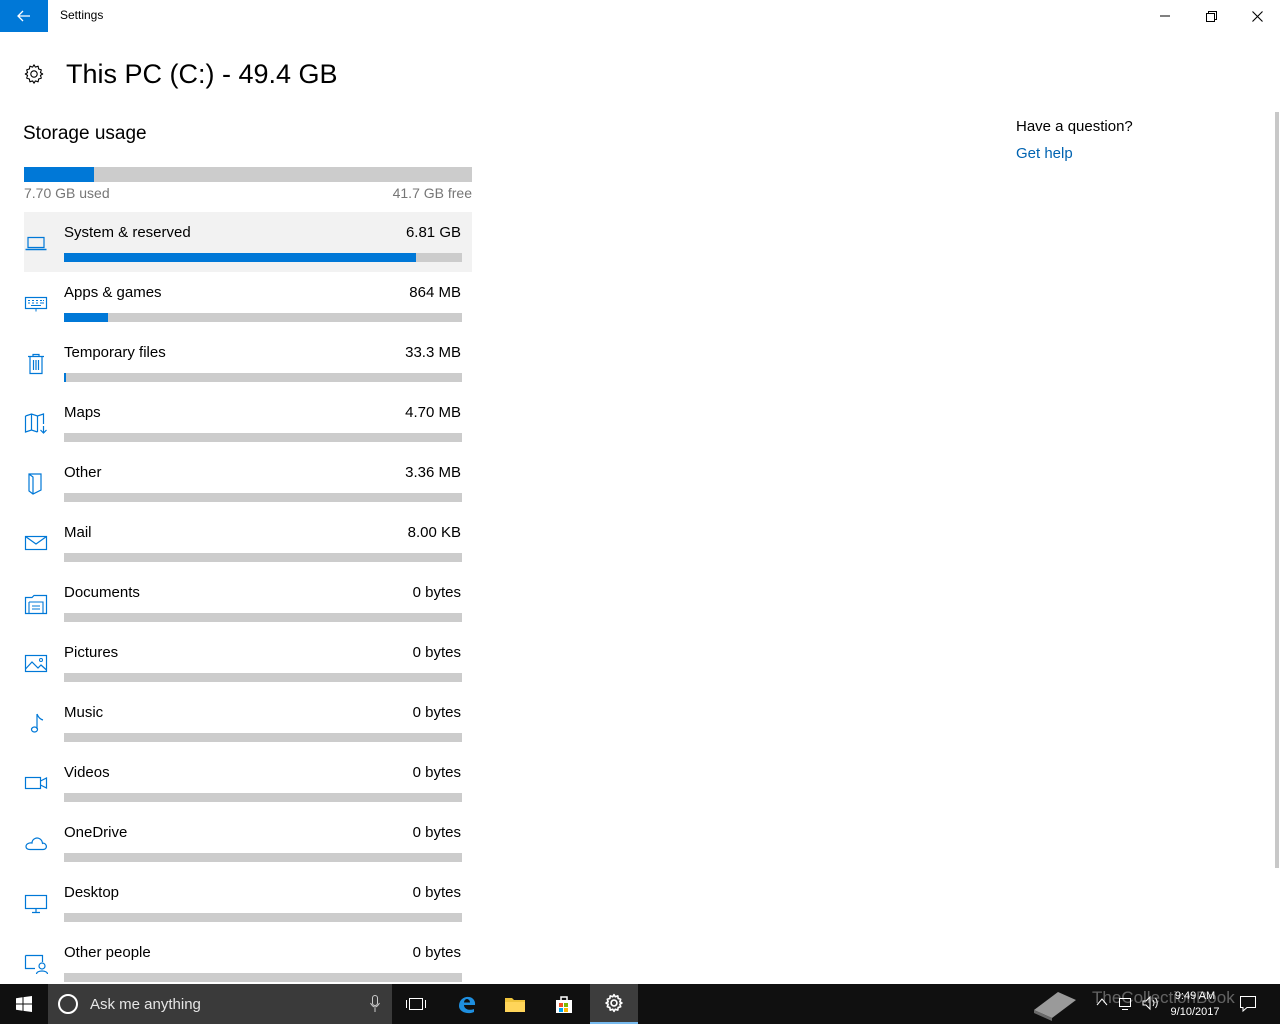 The image size is (1280, 1024). Describe the element at coordinates (433, 472) in the screenshot. I see `category-size: 3.36 MB` at that location.